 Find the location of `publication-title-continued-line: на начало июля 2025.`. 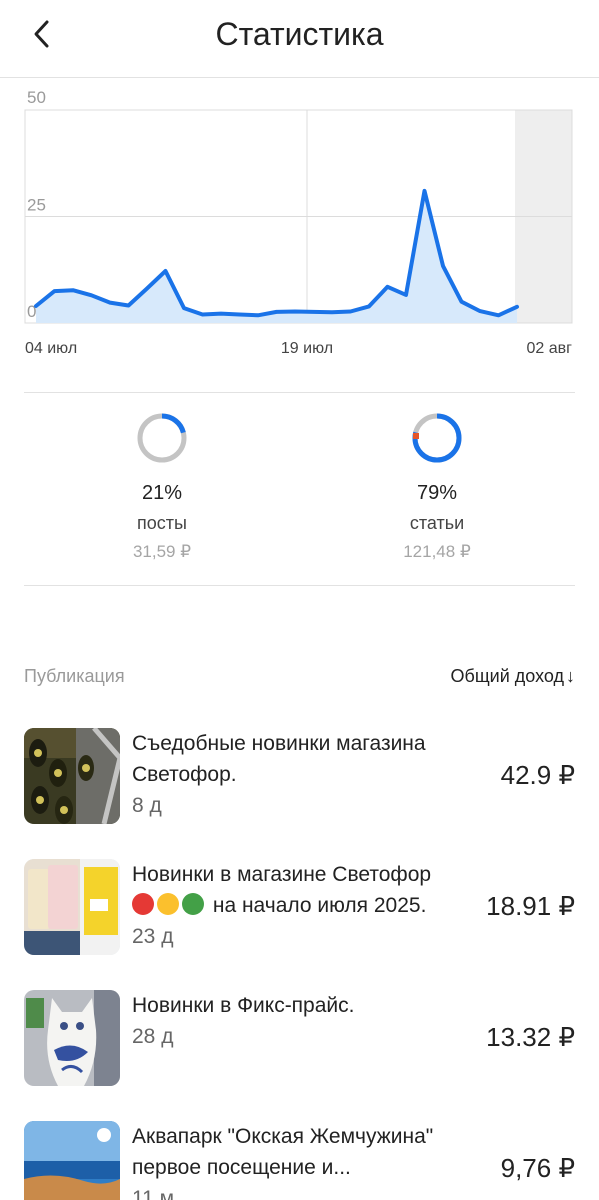

publication-title-continued-line: на начало июля 2025. is located at coordinates (302, 905).